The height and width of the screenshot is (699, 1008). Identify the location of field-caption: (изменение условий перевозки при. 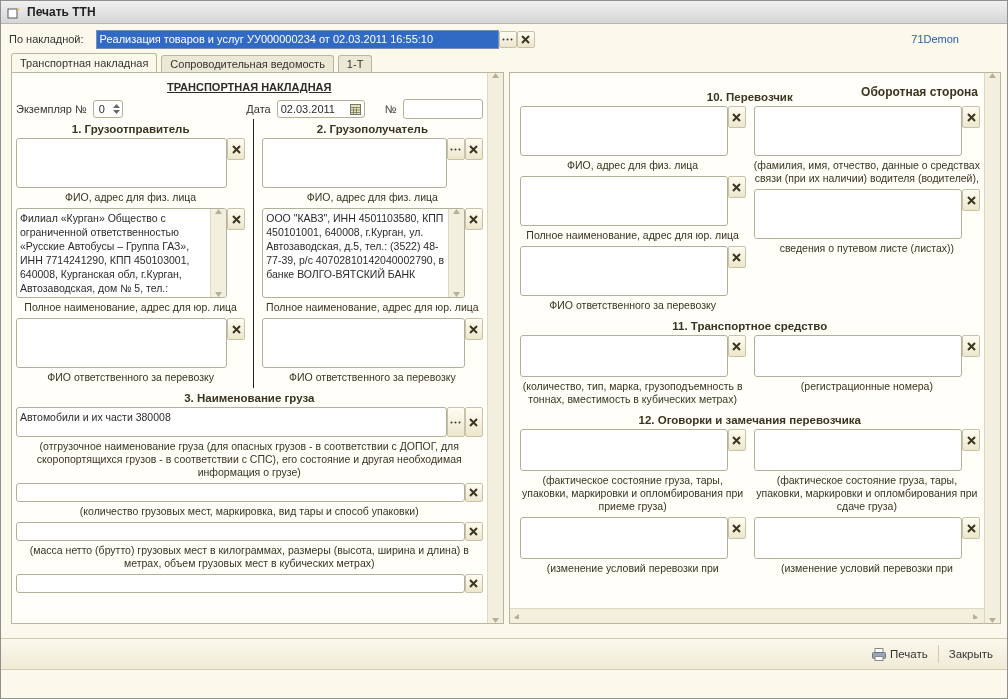
(632, 568).